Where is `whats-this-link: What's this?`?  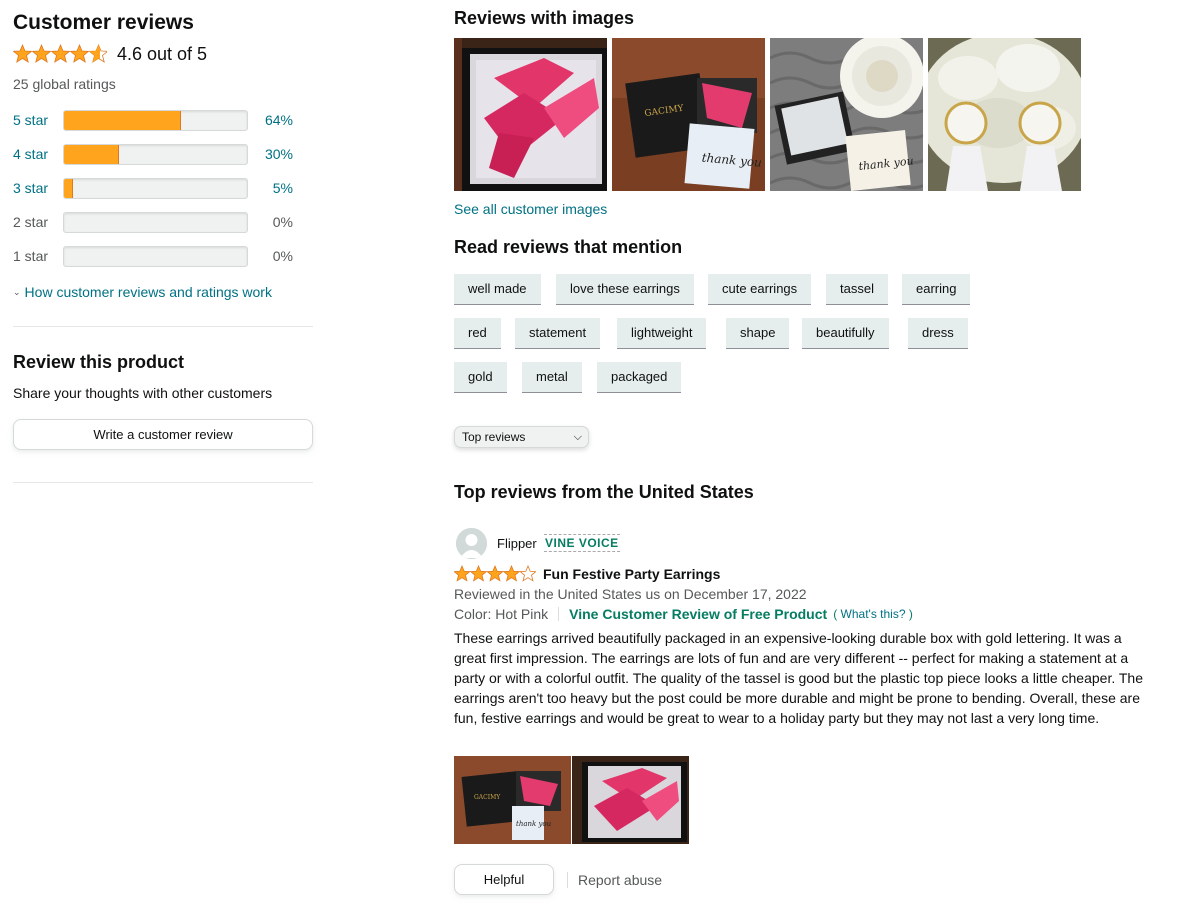
whats-this-link: What's this? is located at coordinates (873, 614).